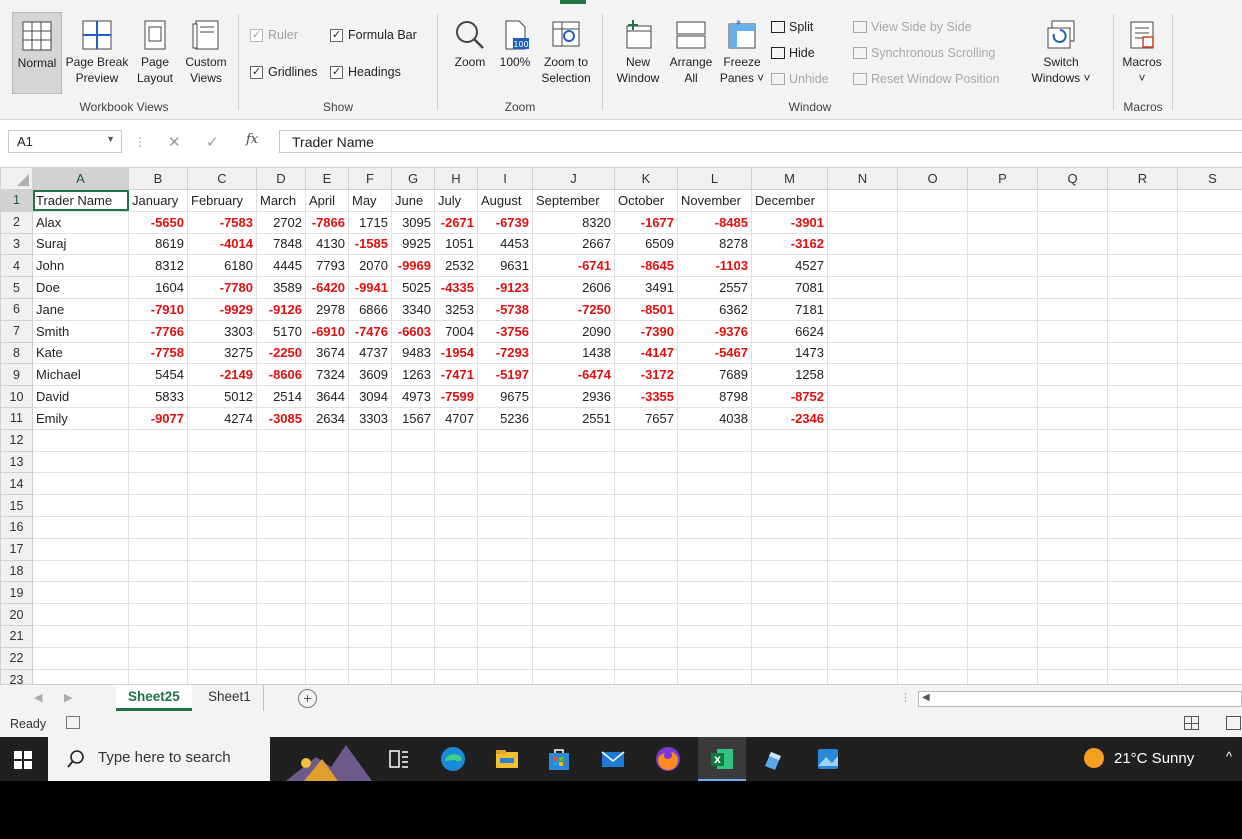  I want to click on windows-start-icon, so click(23, 760).